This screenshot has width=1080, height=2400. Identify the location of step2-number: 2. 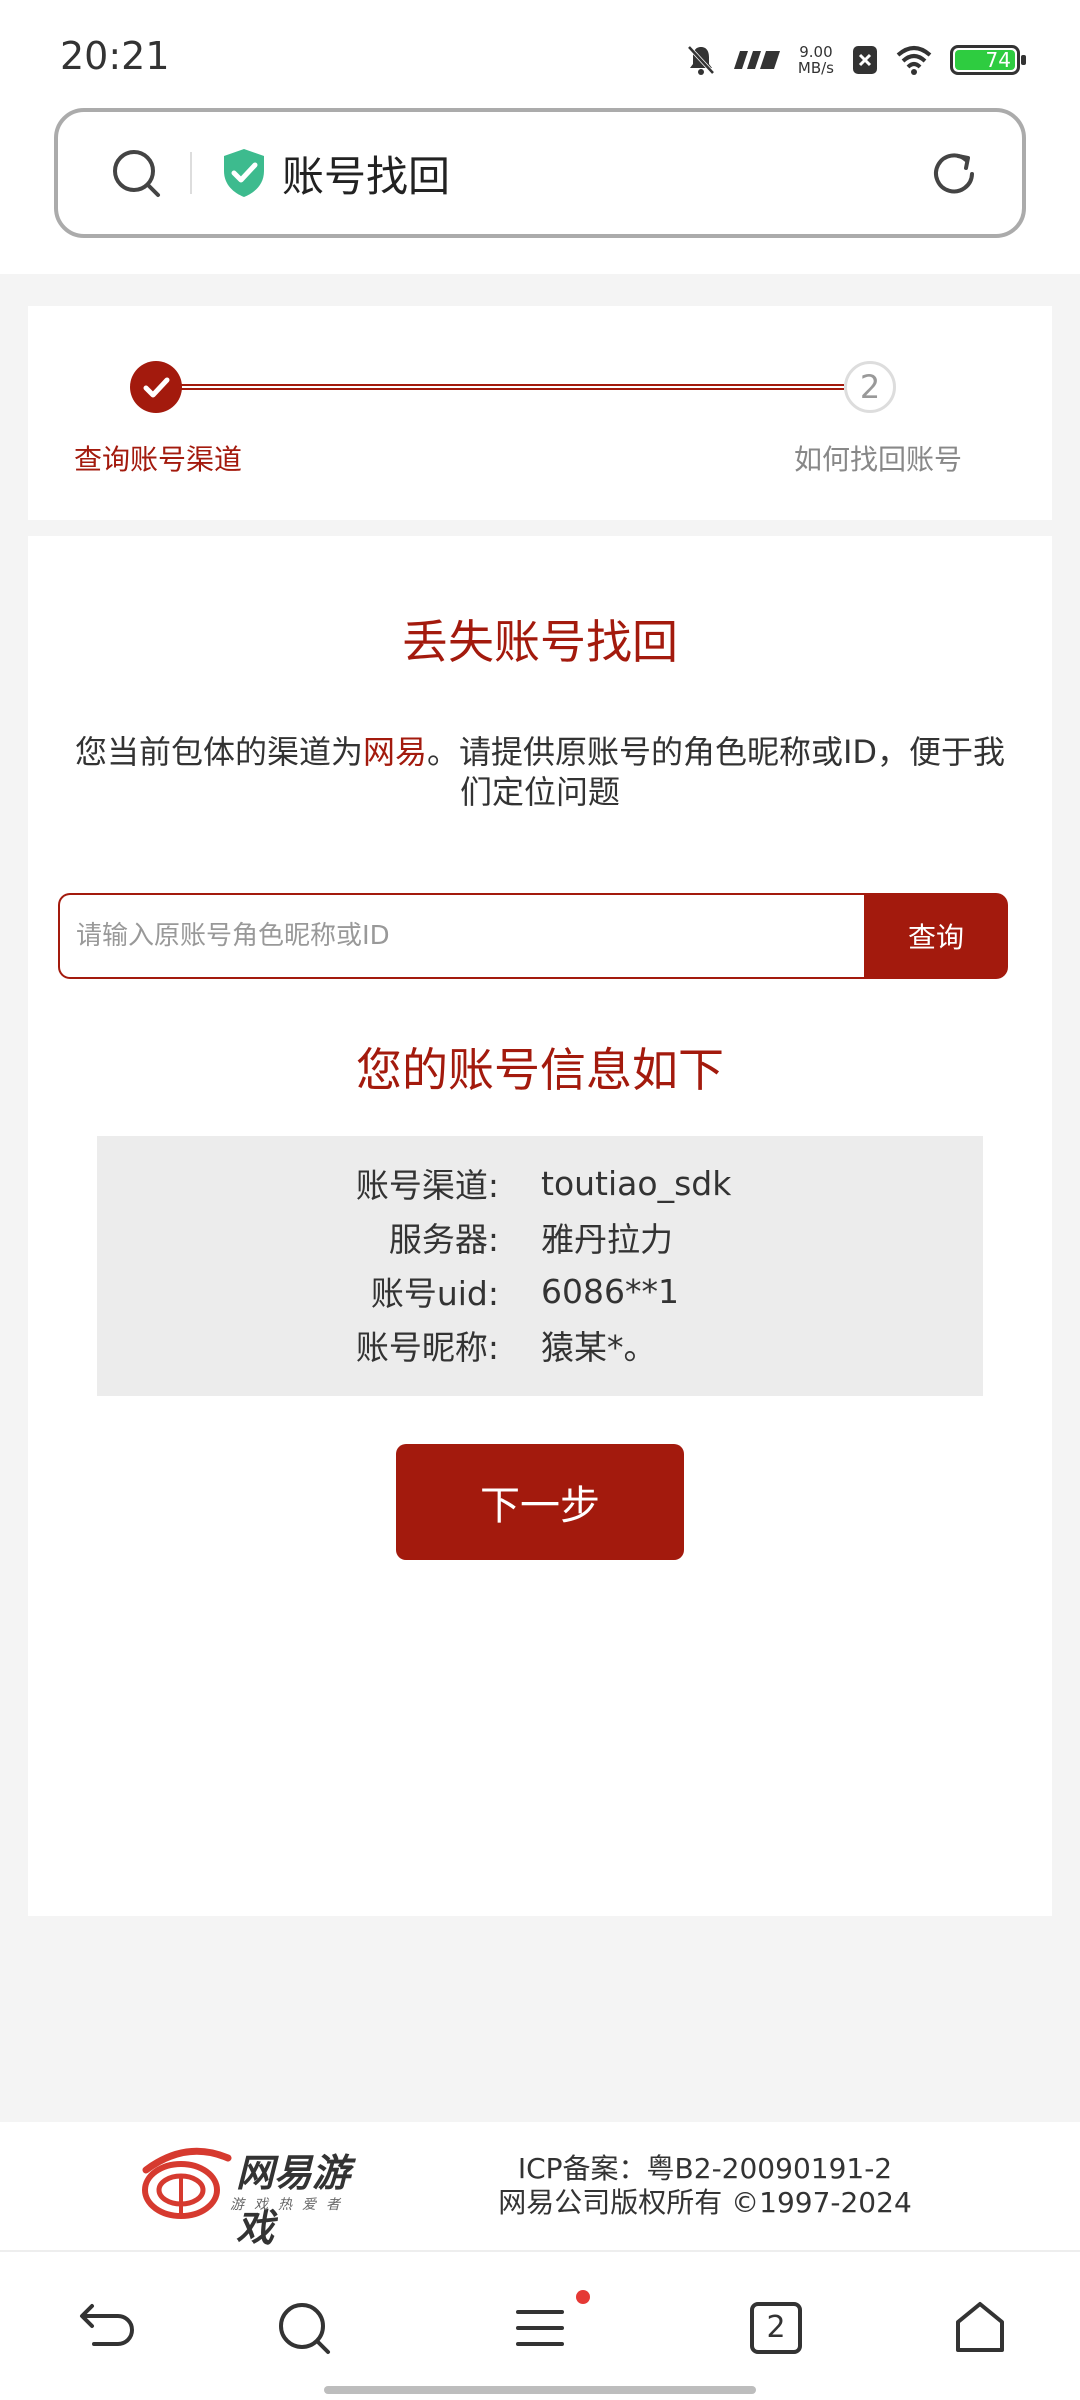
(870, 387).